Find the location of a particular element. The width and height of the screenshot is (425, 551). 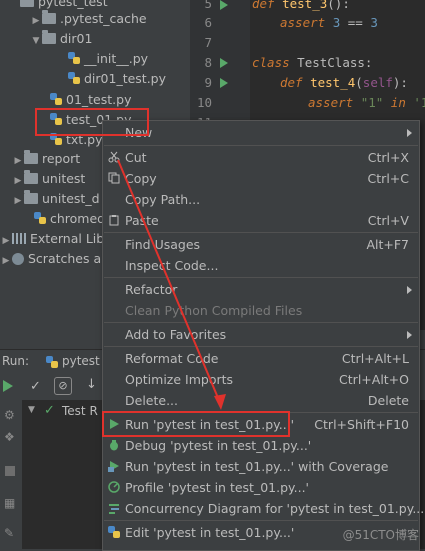

annotation-arrow is located at coordinates (171, 284).